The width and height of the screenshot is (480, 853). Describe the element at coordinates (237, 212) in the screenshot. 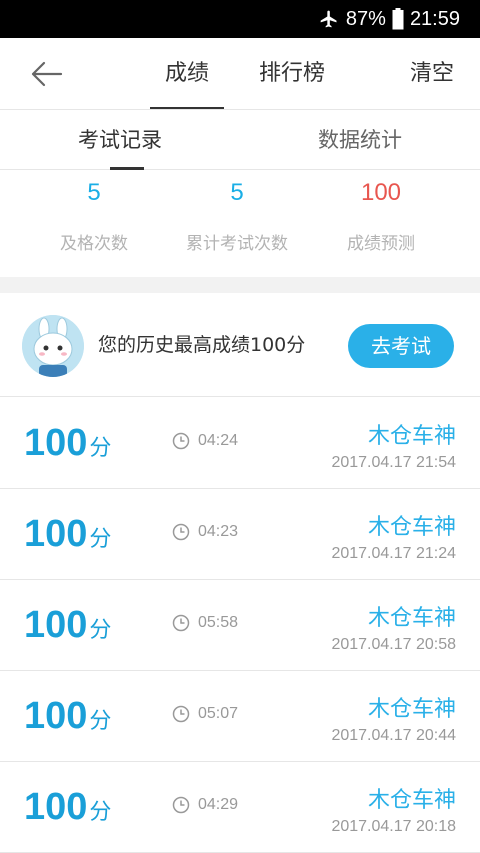

I see `stat-total-exams: 5 累计考试次数` at that location.